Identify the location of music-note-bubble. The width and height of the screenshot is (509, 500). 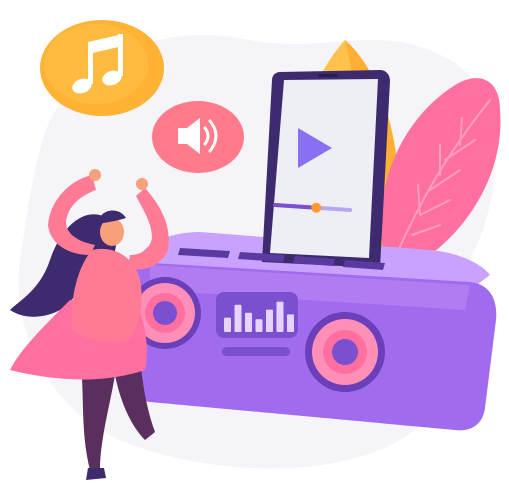
(102, 68).